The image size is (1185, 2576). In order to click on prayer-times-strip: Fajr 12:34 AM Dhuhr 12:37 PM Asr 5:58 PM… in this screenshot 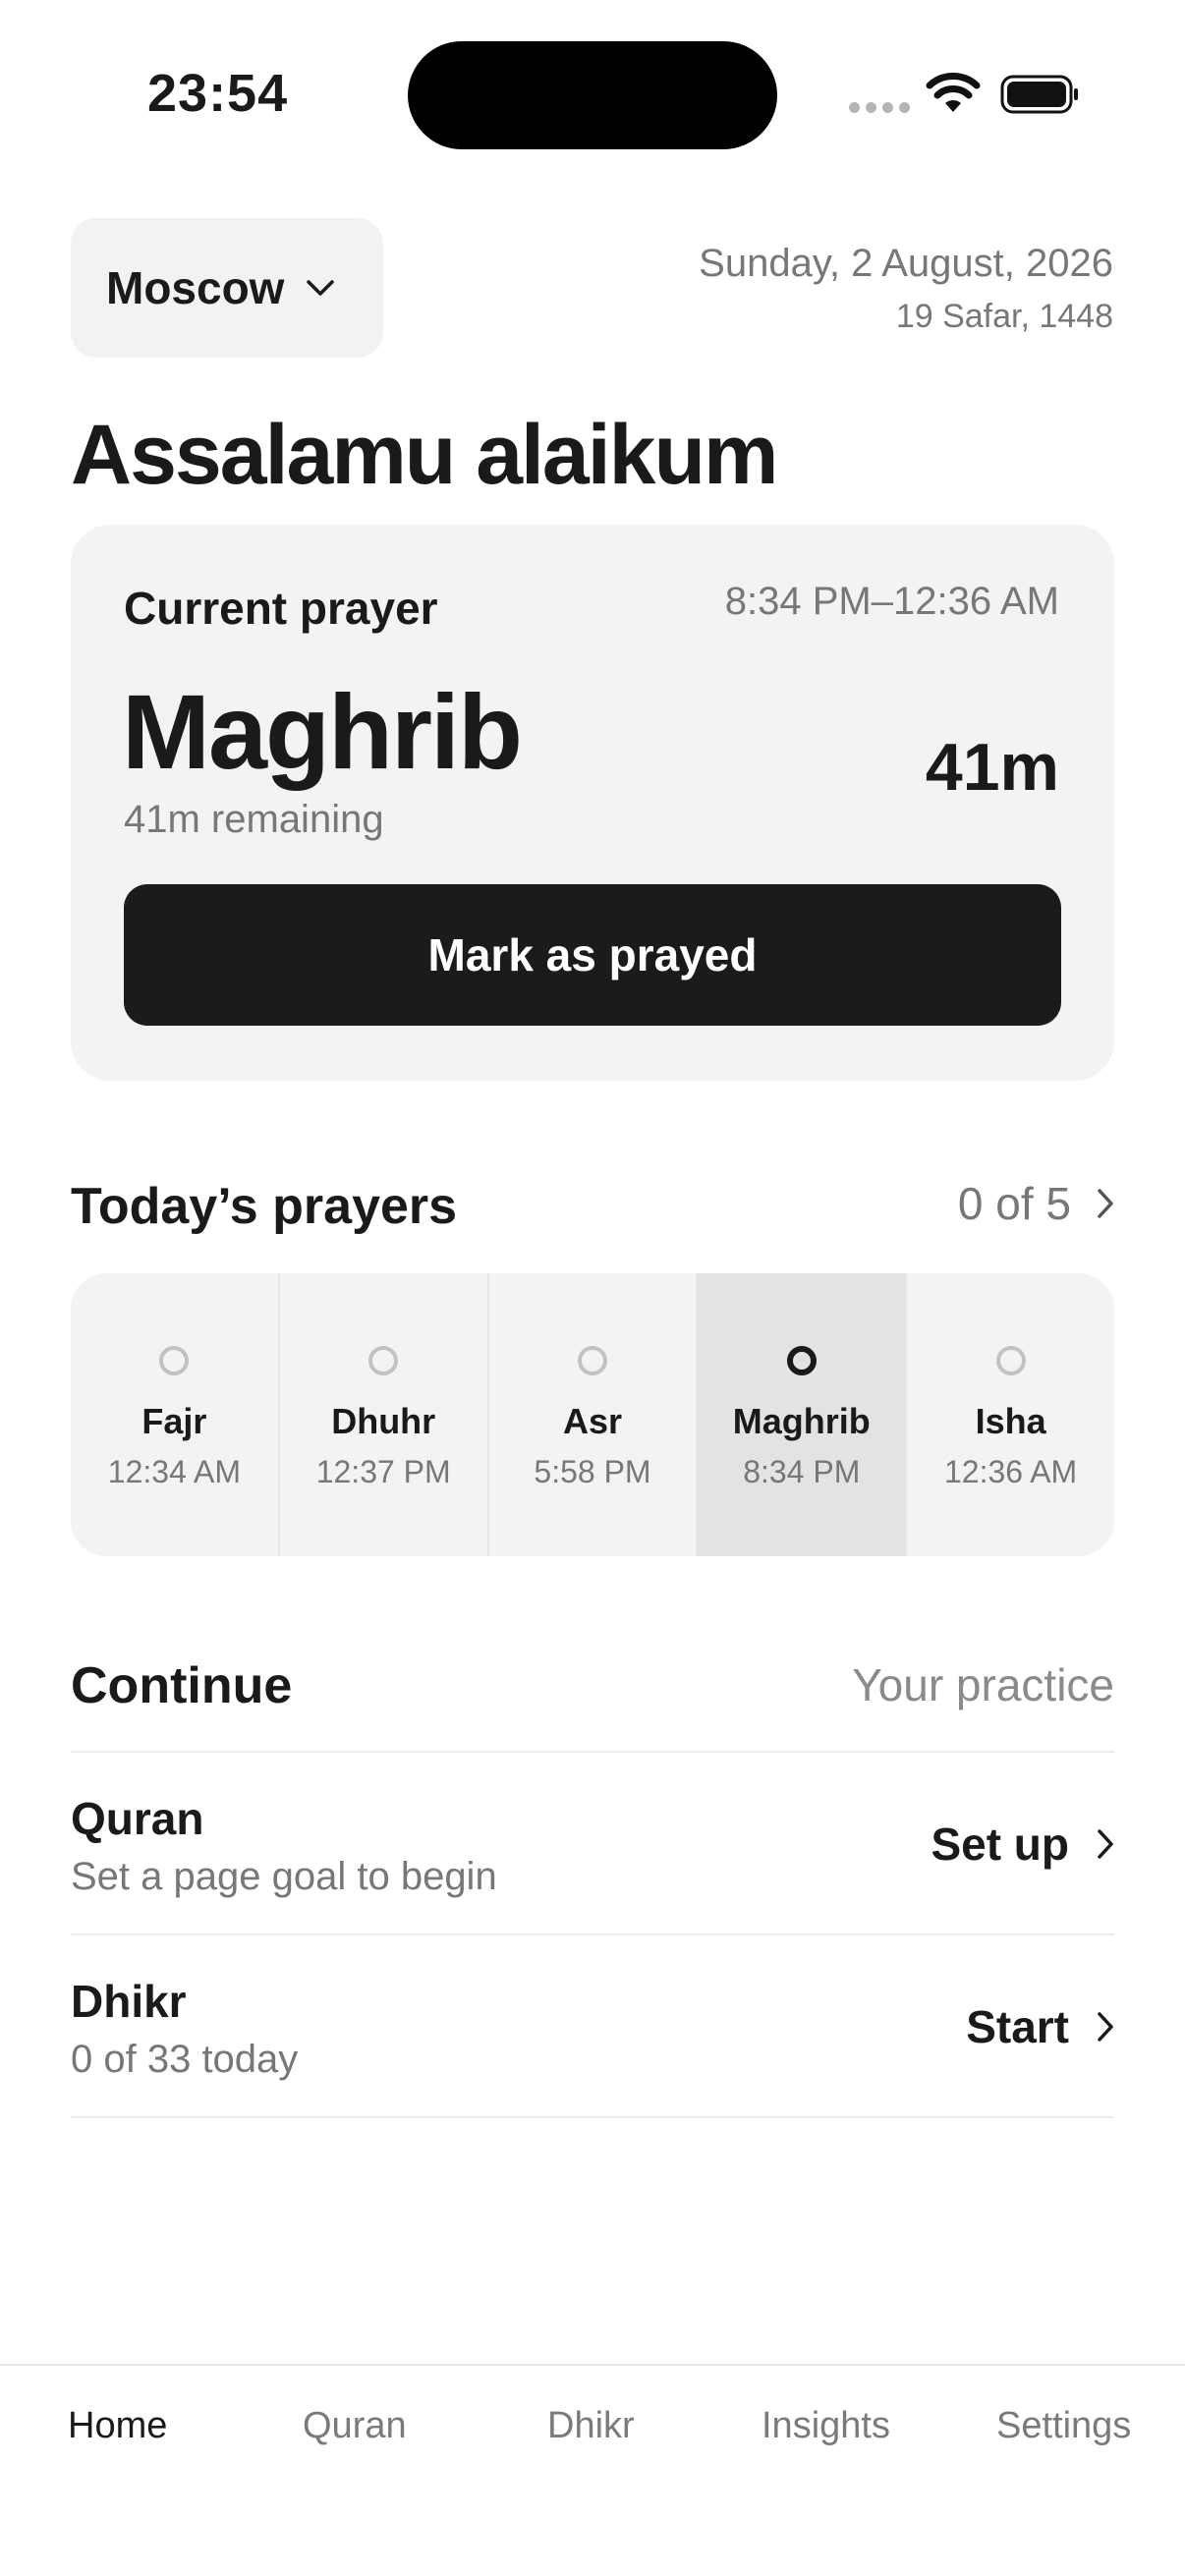, I will do `click(592, 1414)`.